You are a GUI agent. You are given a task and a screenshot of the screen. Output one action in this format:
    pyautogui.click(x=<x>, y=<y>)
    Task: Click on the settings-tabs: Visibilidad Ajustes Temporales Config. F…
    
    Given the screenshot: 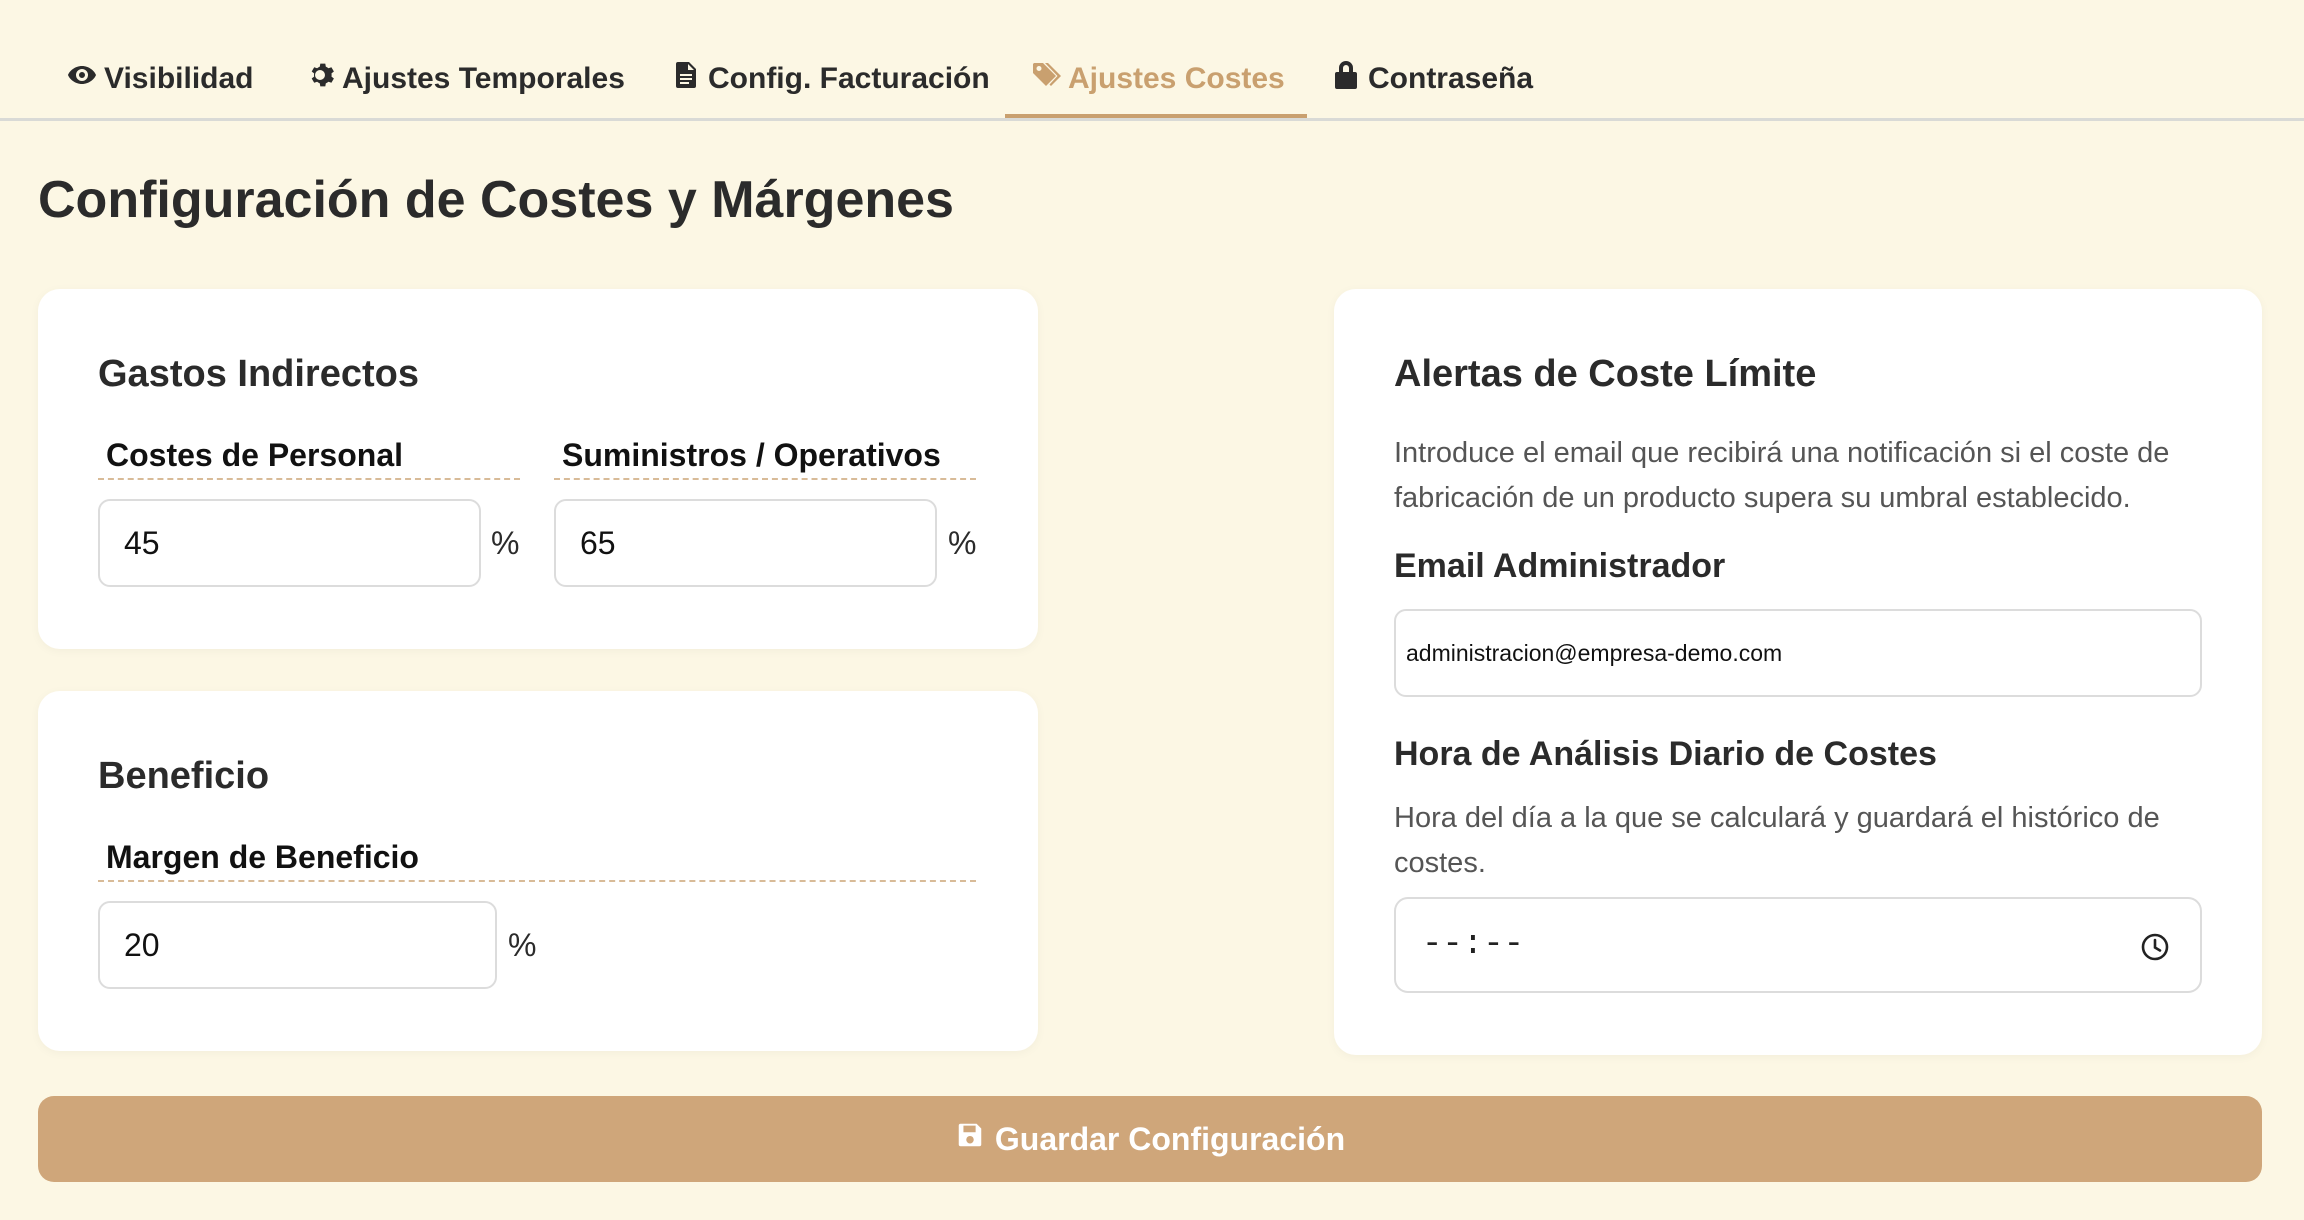 What is the action you would take?
    pyautogui.click(x=1152, y=60)
    